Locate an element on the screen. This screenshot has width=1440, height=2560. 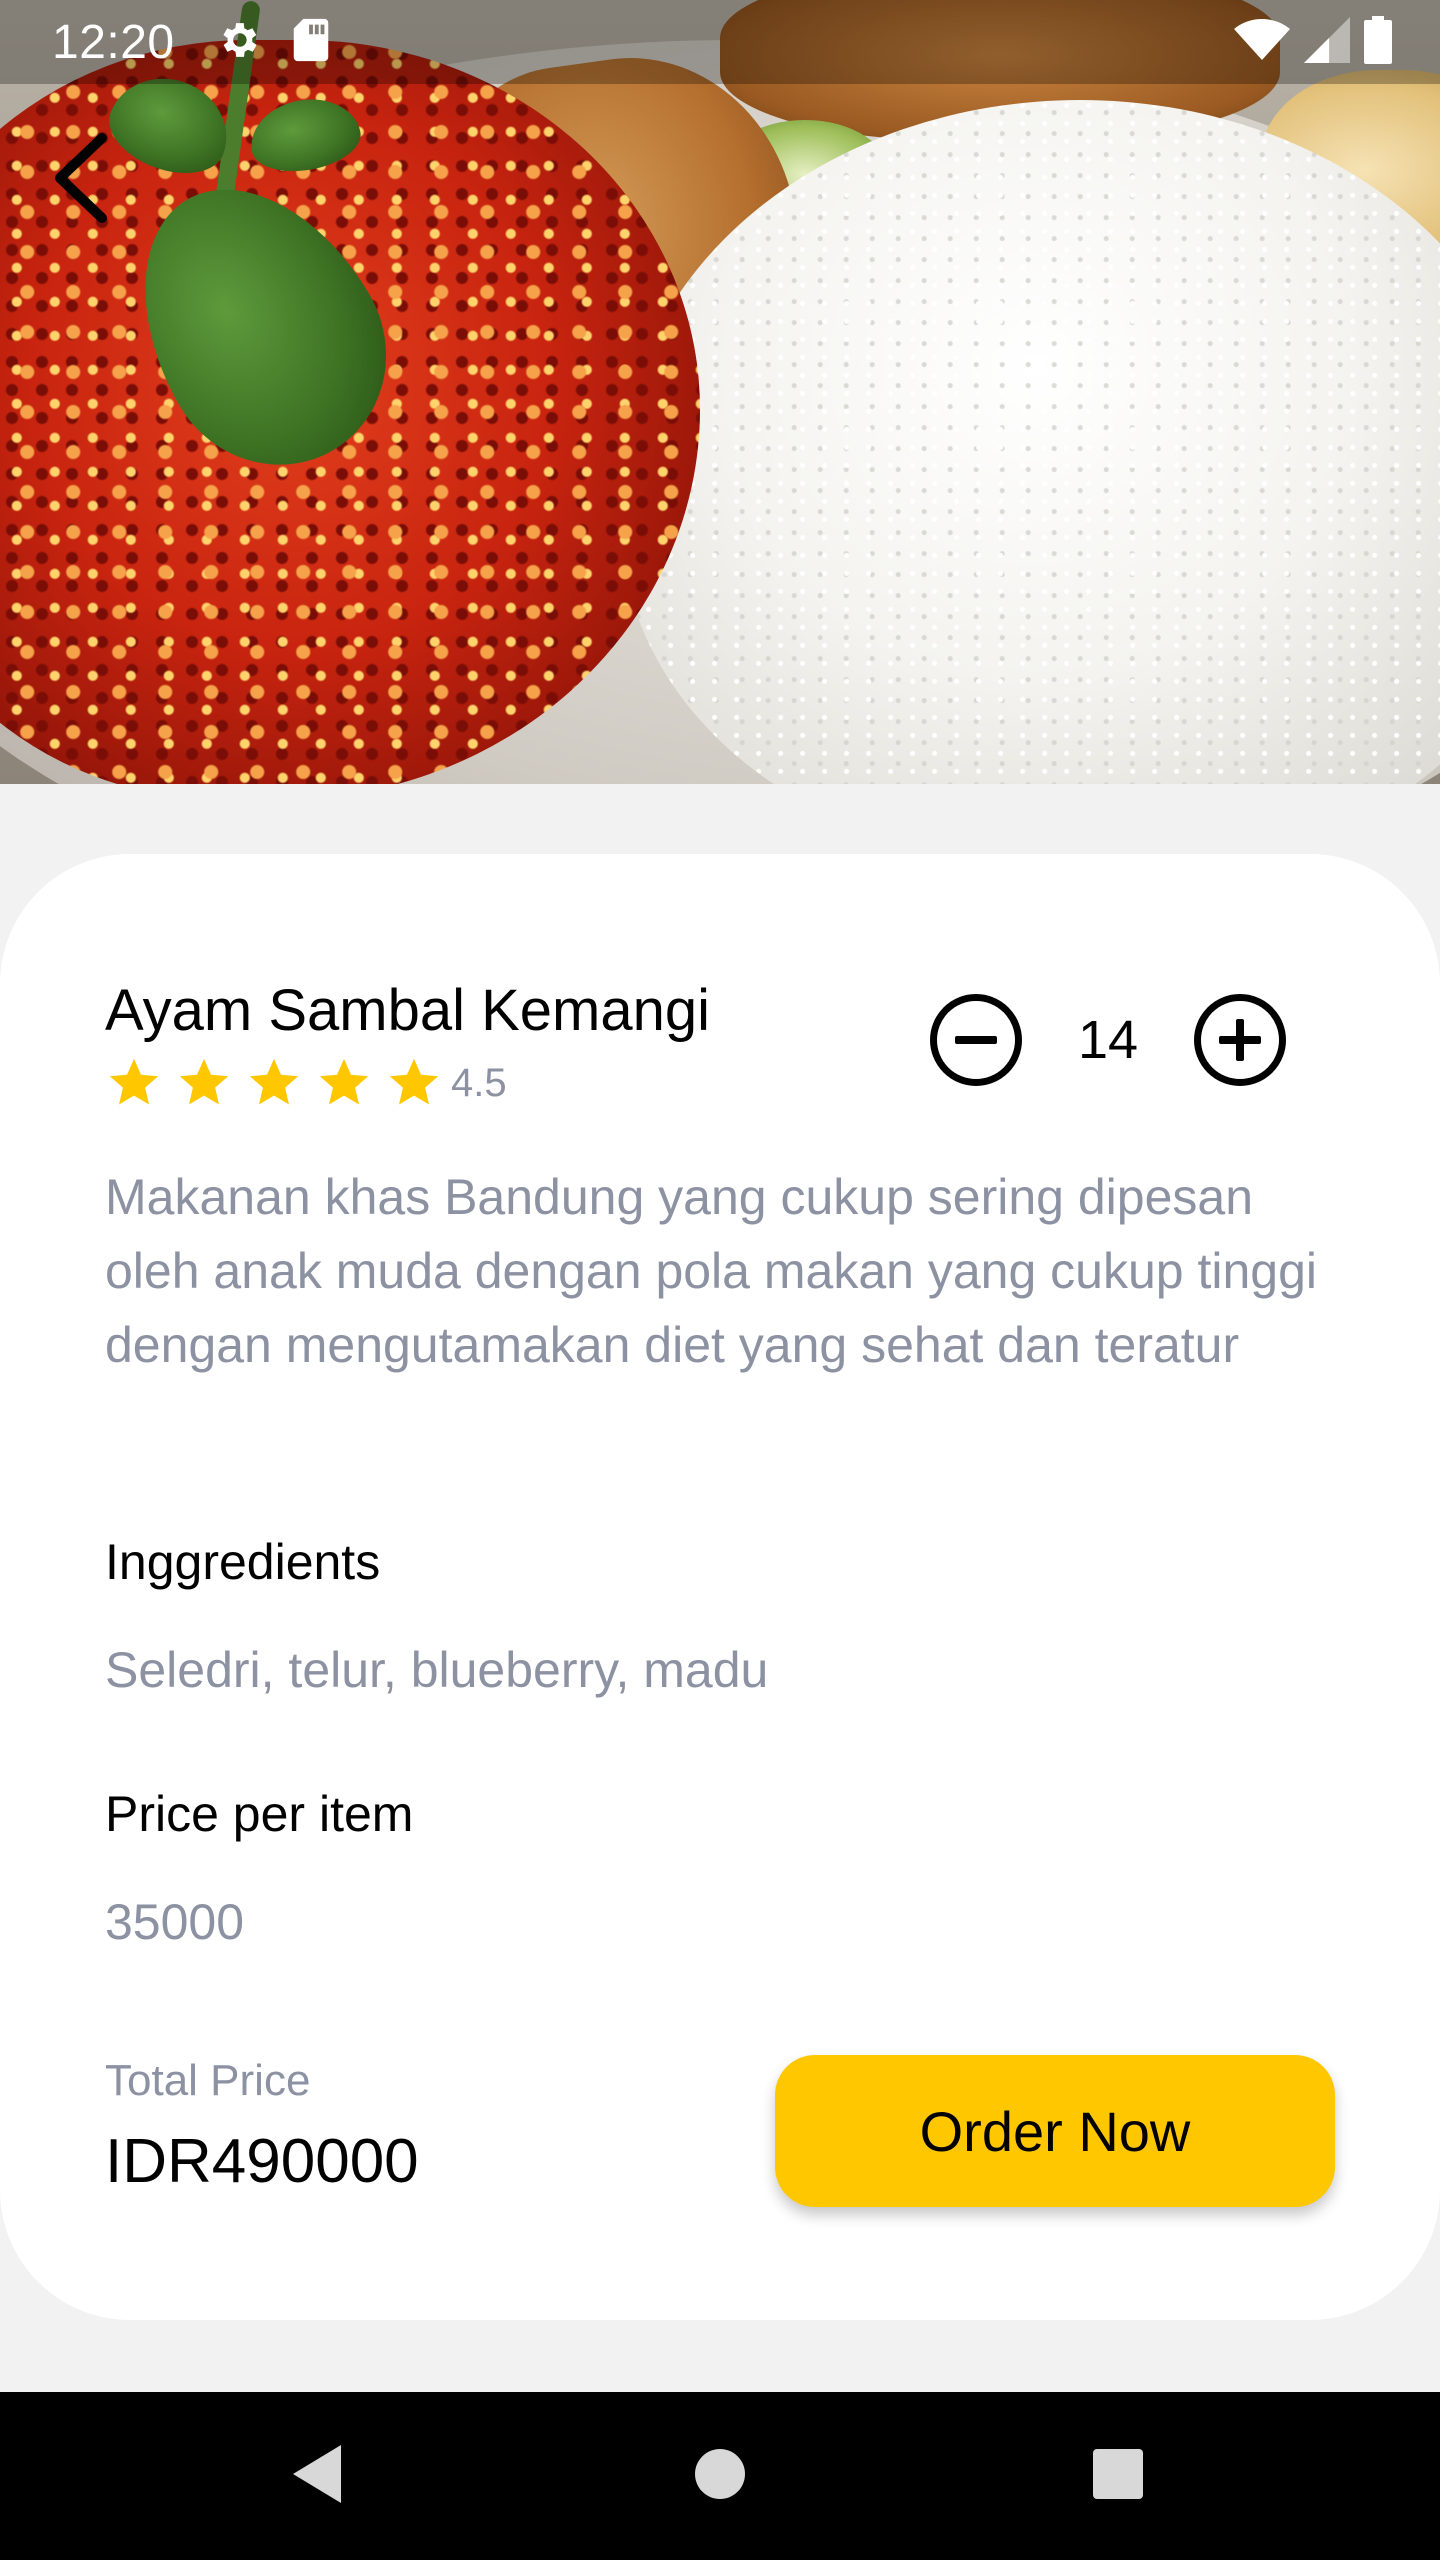
status-icons-right is located at coordinates (1313, 42).